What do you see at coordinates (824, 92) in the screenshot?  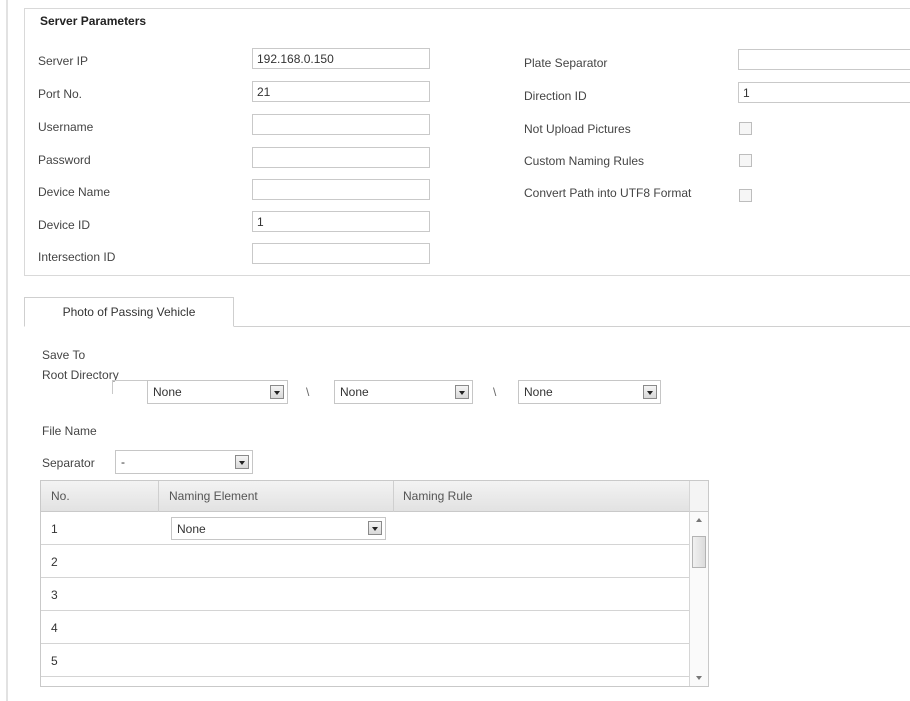 I see `direction-id-field: 1` at bounding box center [824, 92].